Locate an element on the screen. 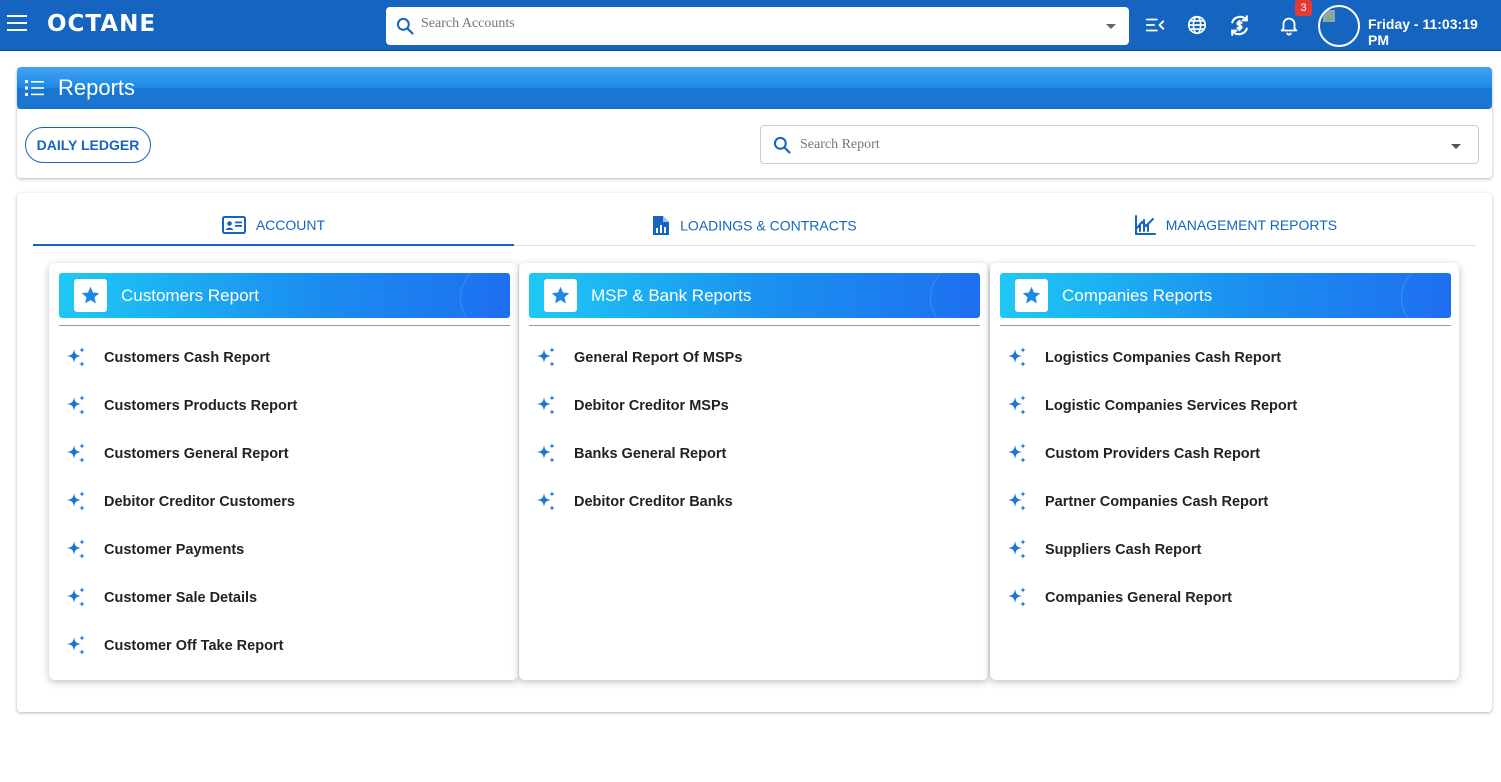  report-link-label: Debitor Creditor Banks is located at coordinates (653, 502).